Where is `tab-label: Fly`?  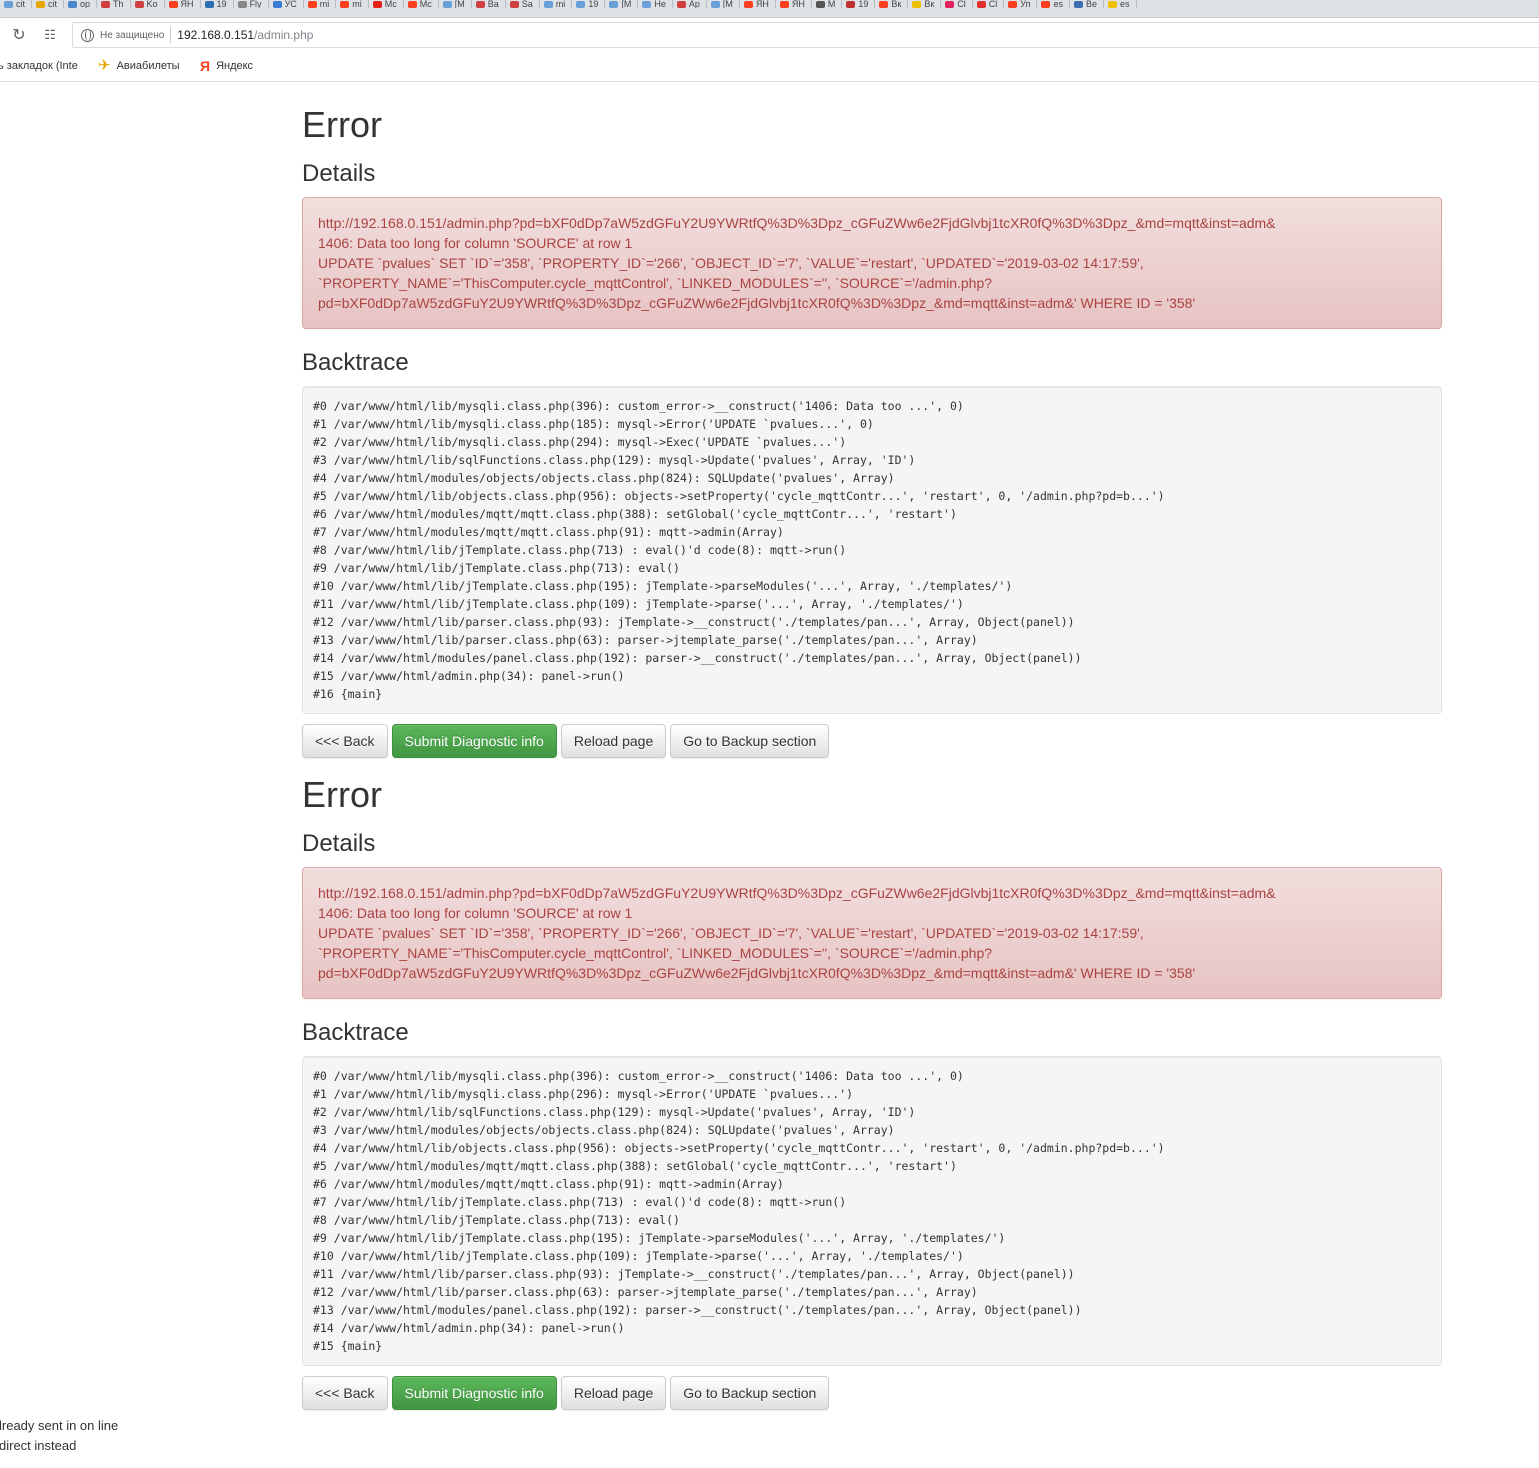 tab-label: Fly is located at coordinates (255, 4).